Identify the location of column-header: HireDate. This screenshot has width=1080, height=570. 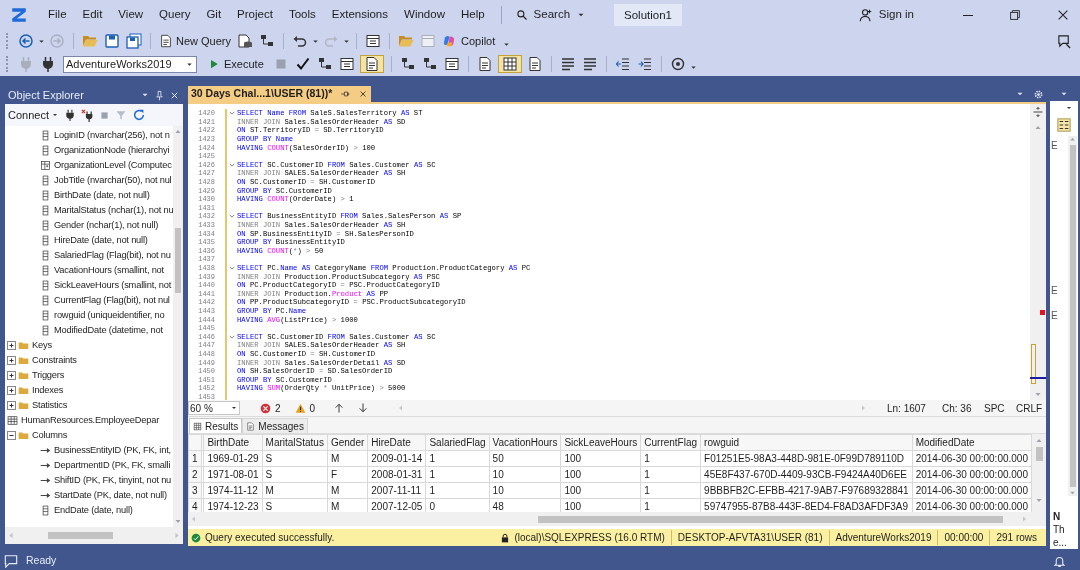
(396, 442).